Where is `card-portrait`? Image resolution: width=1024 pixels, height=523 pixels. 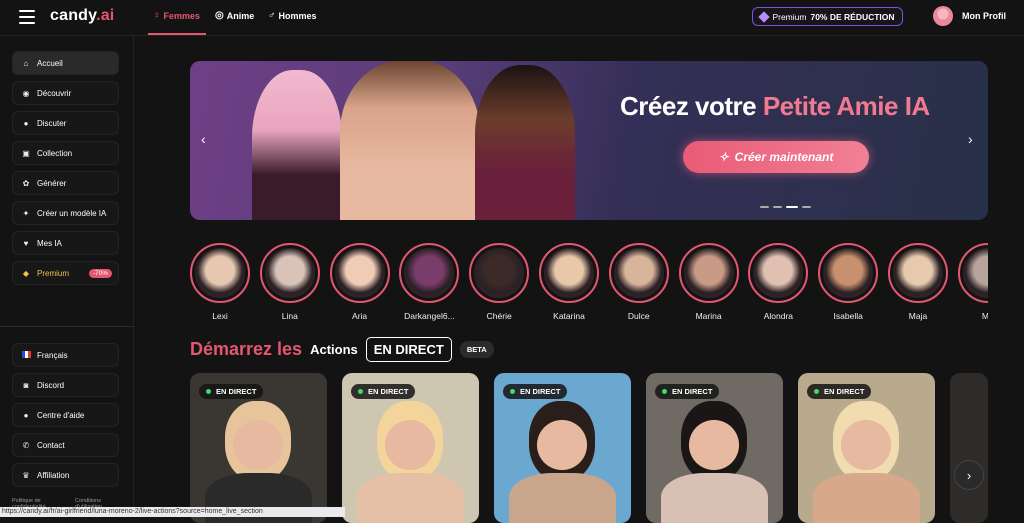
card-portrait is located at coordinates (410, 441).